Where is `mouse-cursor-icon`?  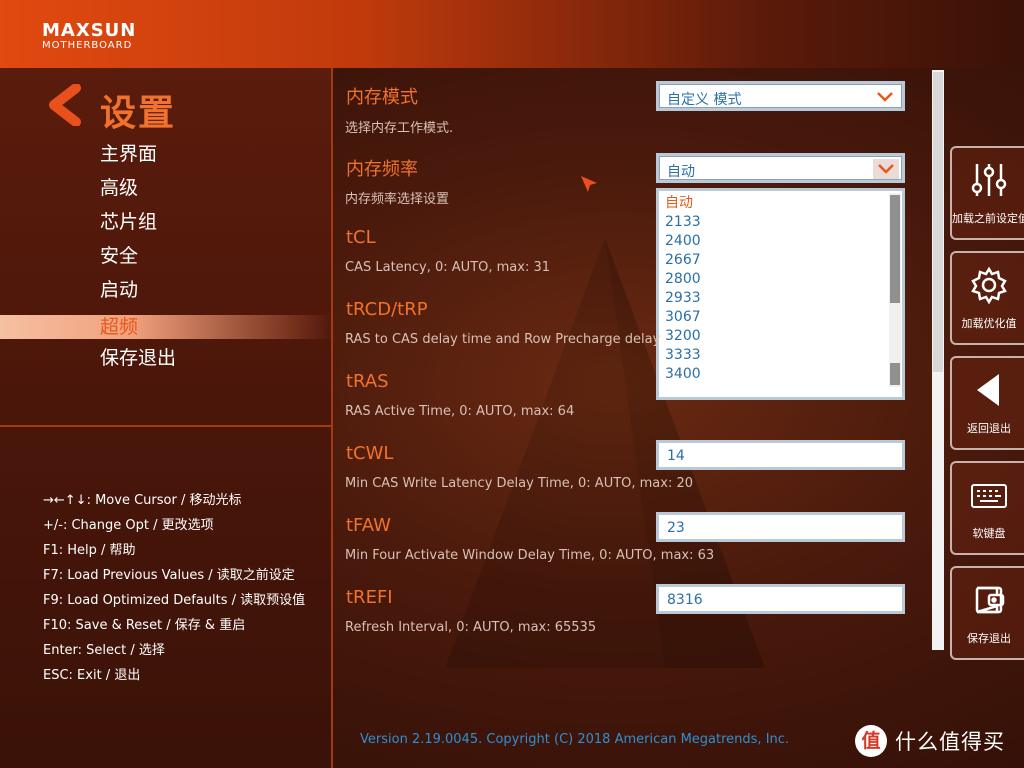 mouse-cursor-icon is located at coordinates (589, 184).